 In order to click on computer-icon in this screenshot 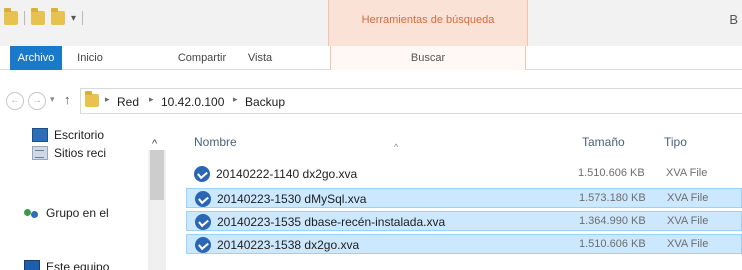, I will do `click(32, 265)`.